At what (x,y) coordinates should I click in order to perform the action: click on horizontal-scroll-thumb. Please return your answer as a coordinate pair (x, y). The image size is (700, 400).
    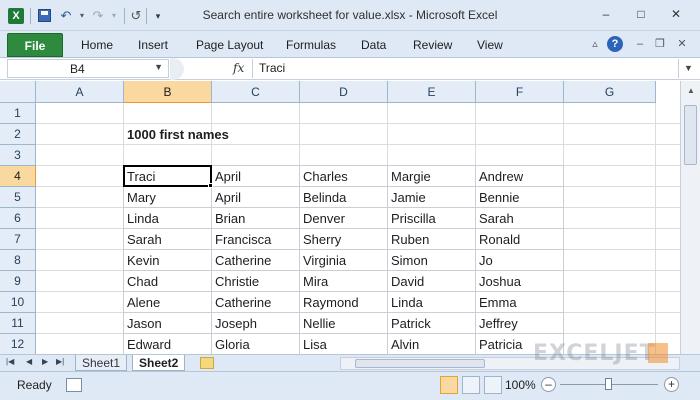
    Looking at the image, I should click on (420, 363).